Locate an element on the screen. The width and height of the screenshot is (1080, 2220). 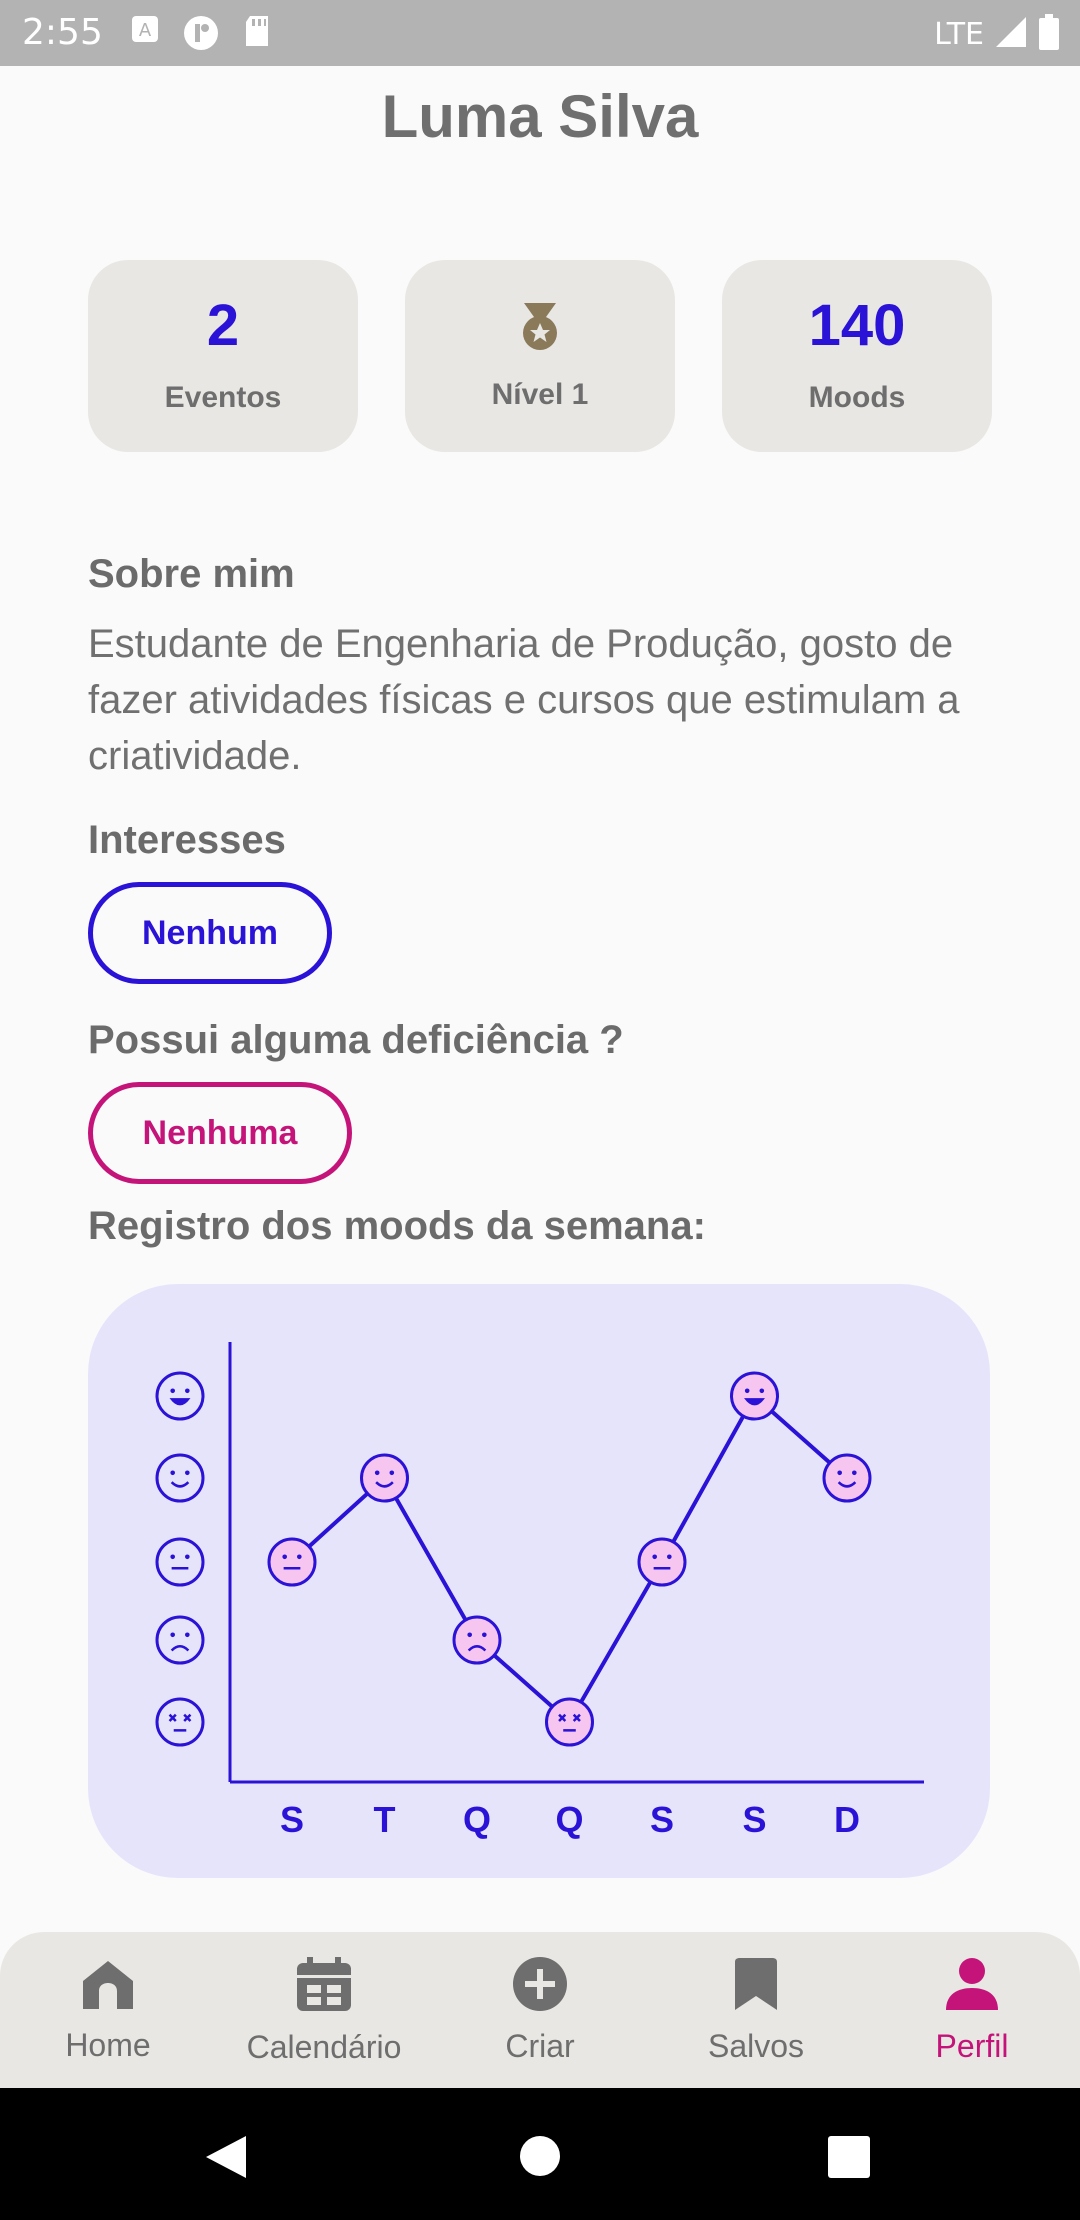
disability-heading: Possui alguma deficiência ? is located at coordinates (356, 1040).